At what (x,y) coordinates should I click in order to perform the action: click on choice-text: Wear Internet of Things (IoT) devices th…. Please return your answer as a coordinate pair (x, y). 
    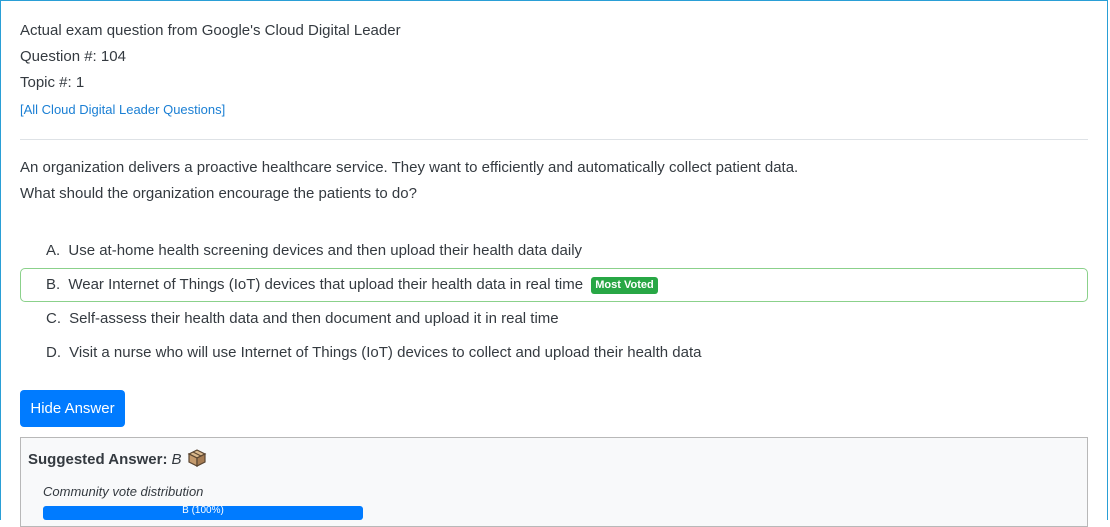
    Looking at the image, I should click on (326, 284).